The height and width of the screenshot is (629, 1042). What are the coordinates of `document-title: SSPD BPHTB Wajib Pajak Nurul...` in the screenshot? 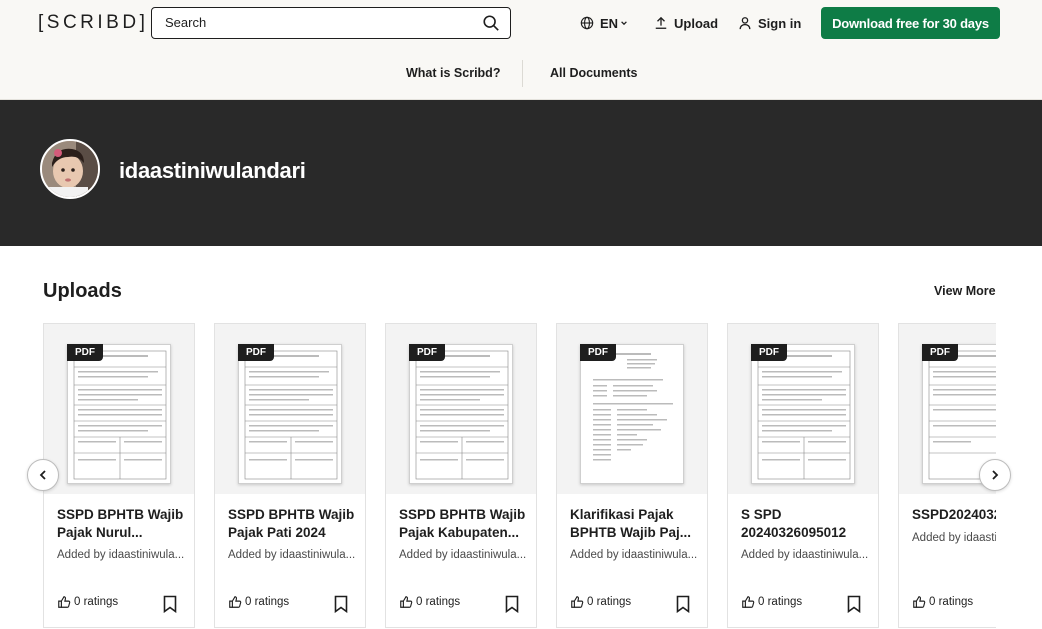 It's located at (121, 524).